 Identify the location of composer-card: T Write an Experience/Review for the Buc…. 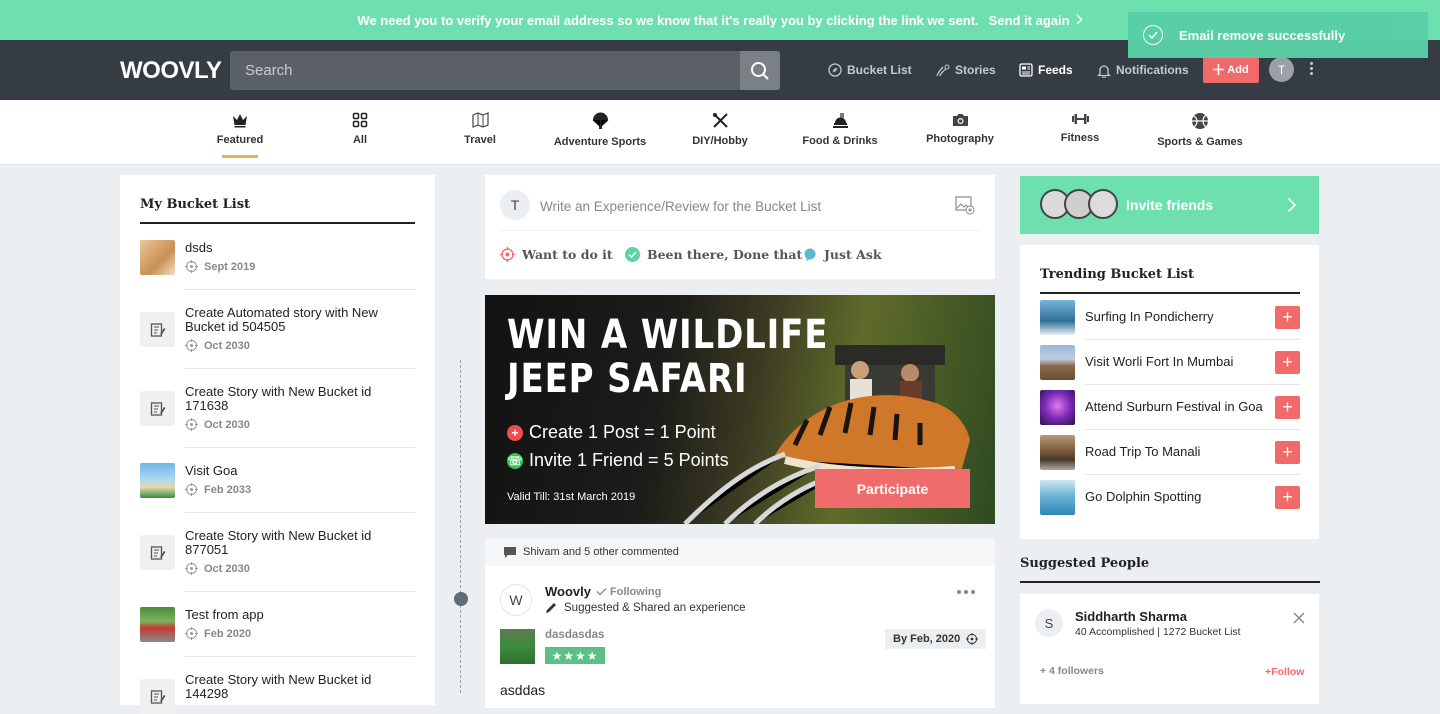
(740, 227).